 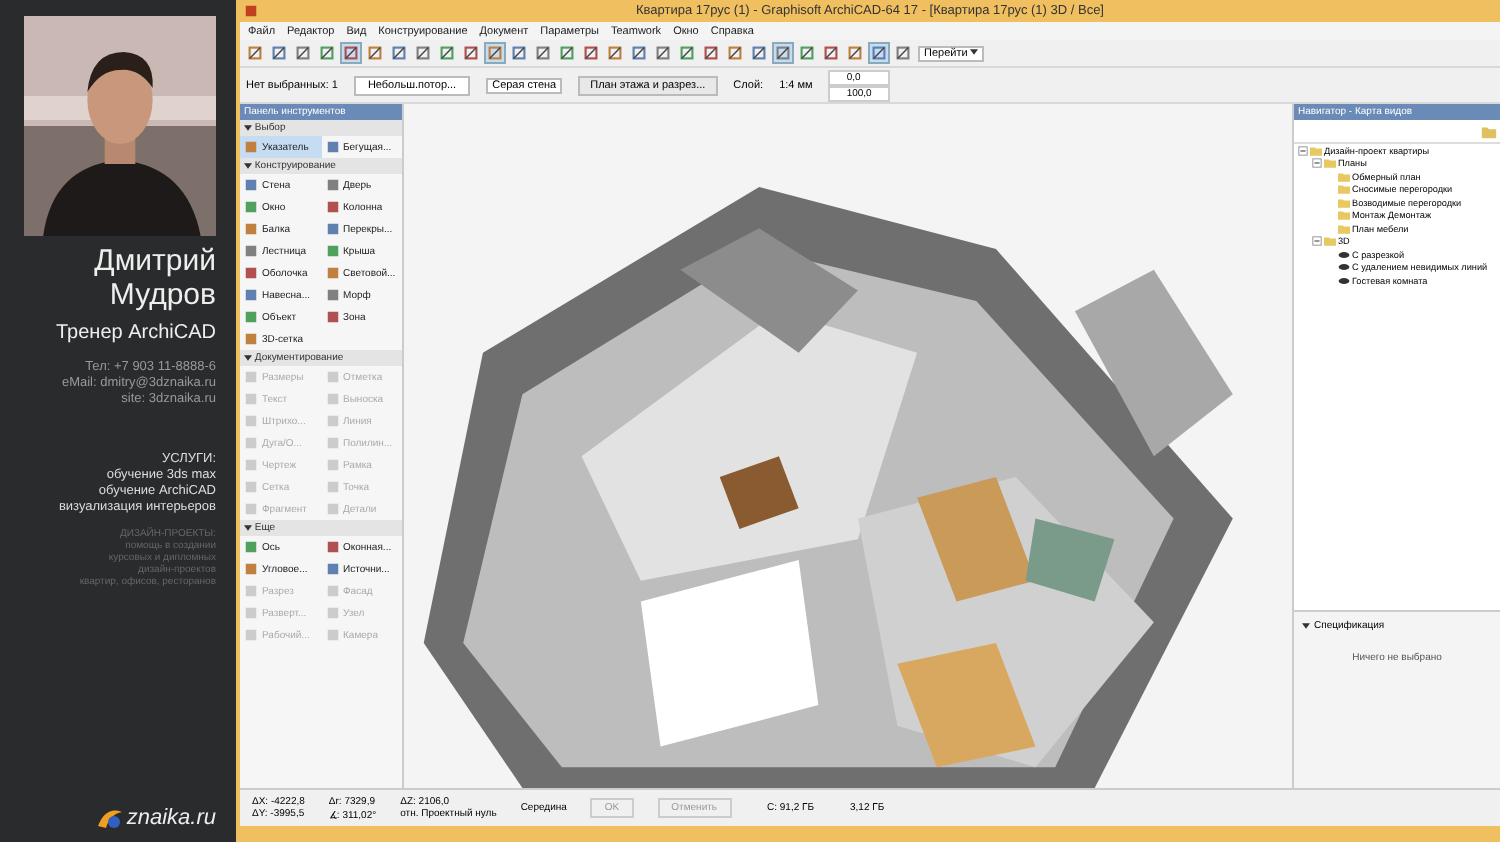 What do you see at coordinates (110, 818) in the screenshot?
I see `swirl-logo-icon` at bounding box center [110, 818].